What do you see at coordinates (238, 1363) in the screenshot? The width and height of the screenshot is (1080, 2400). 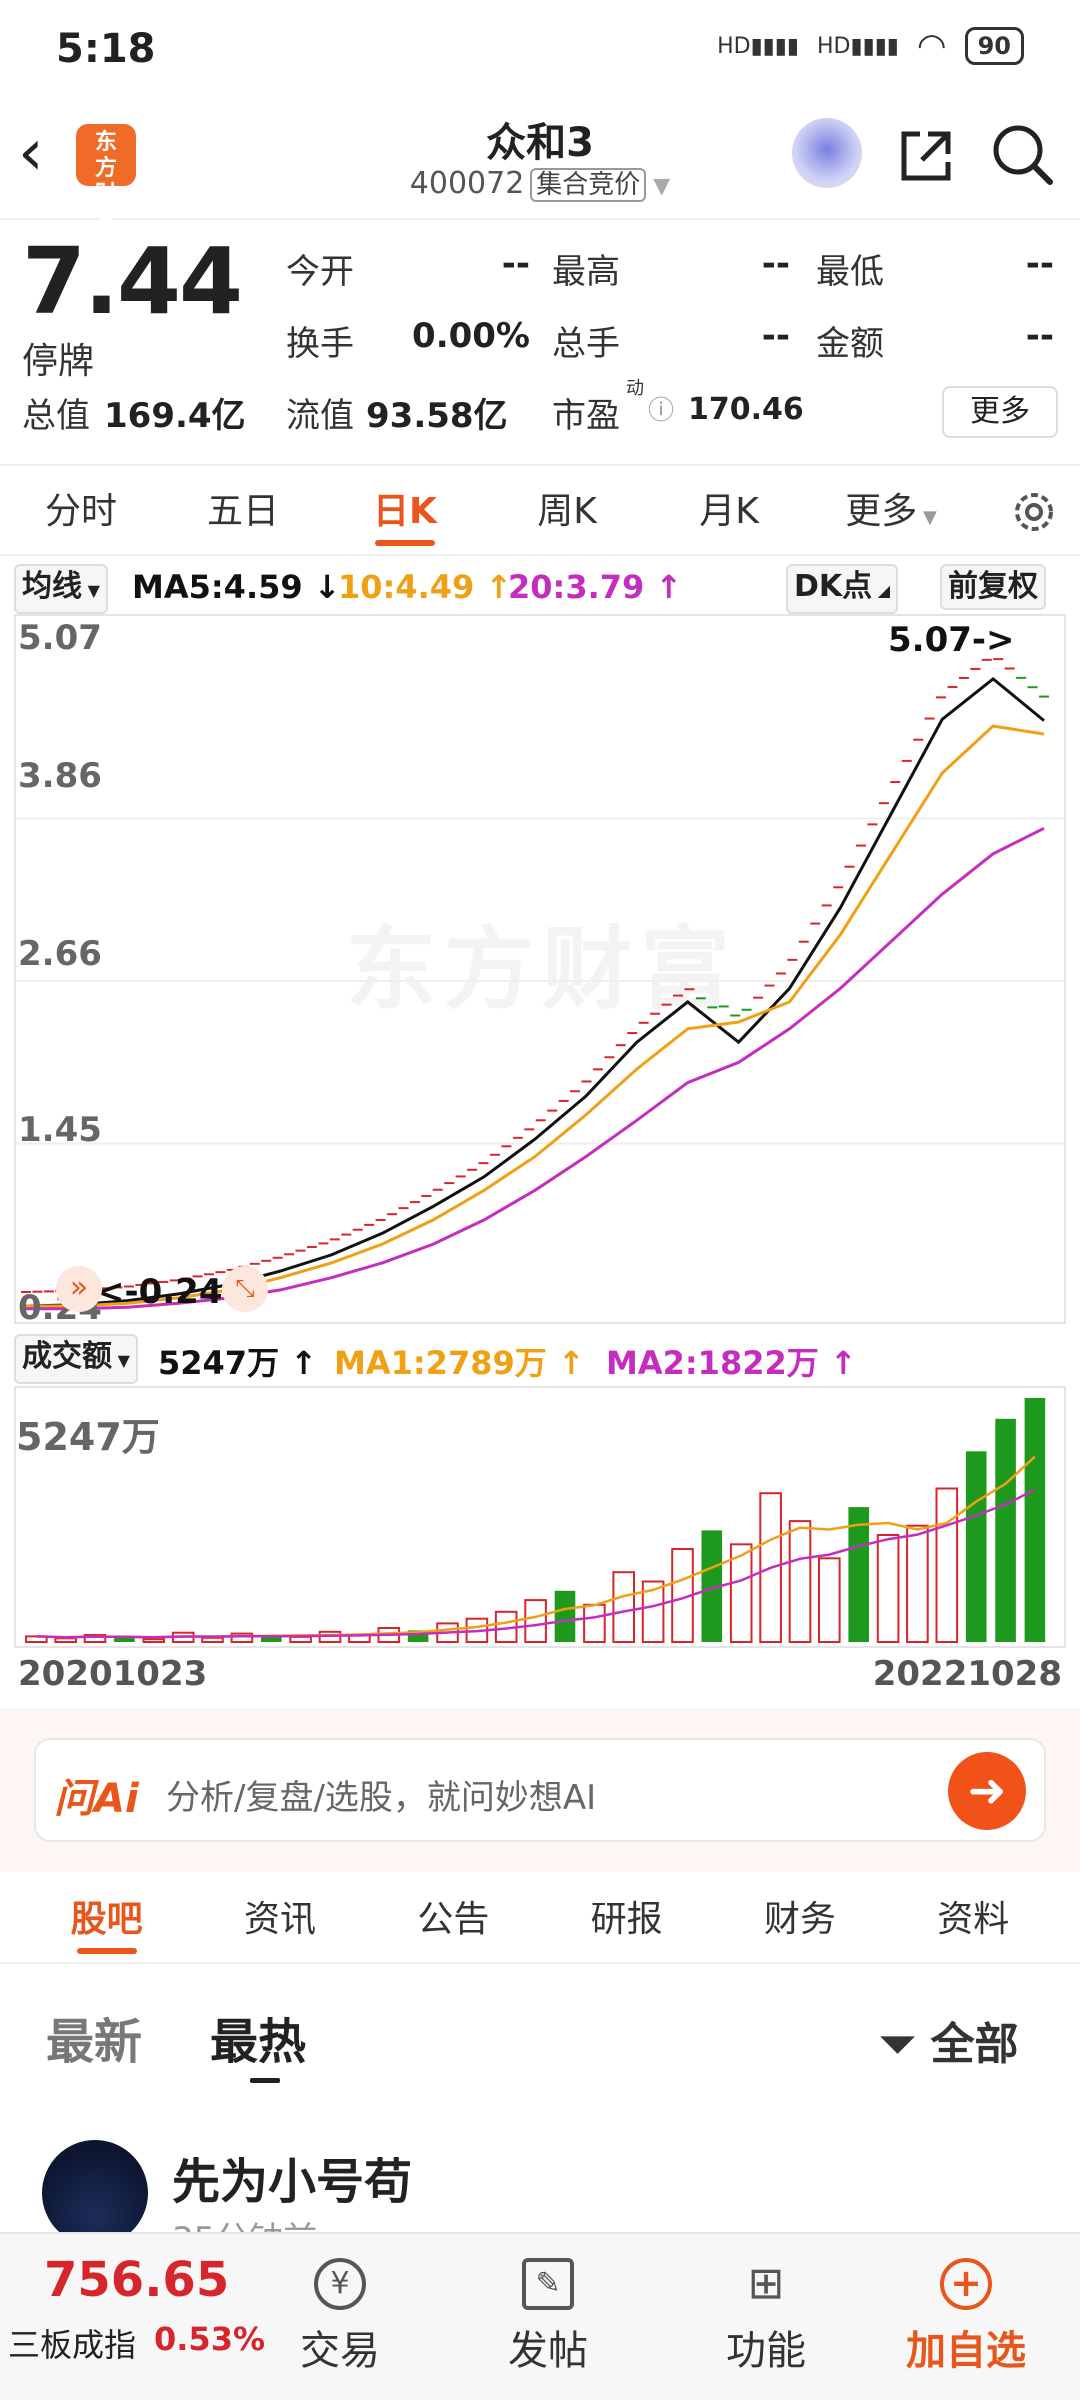 I see `volume-value: 5247万 ↑` at bounding box center [238, 1363].